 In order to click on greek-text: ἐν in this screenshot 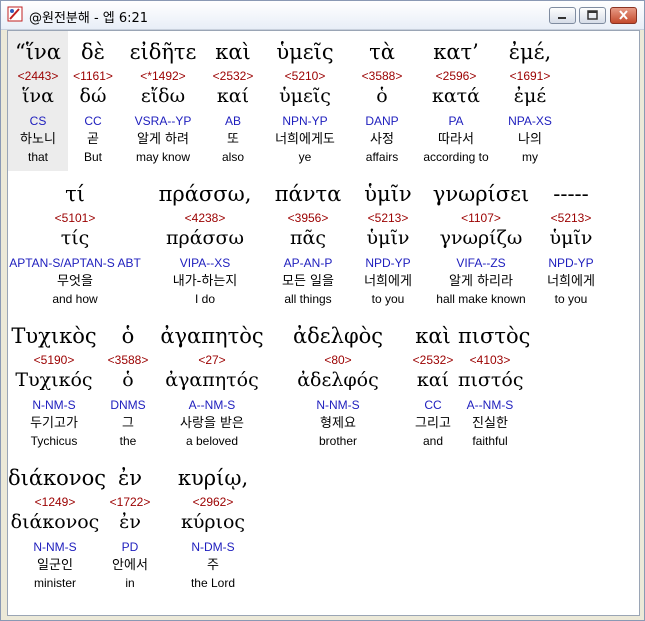, I will do `click(130, 478)`.